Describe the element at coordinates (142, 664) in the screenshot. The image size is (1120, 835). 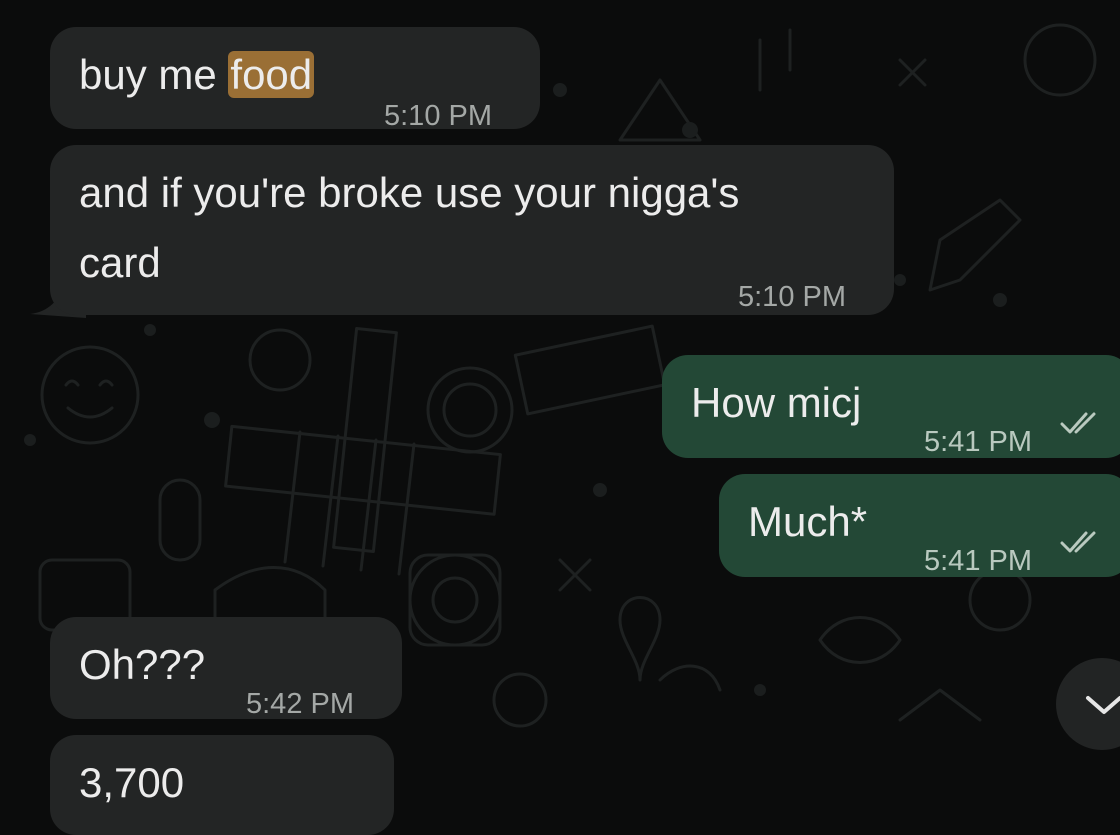
I see `message-text: Oh???` at that location.